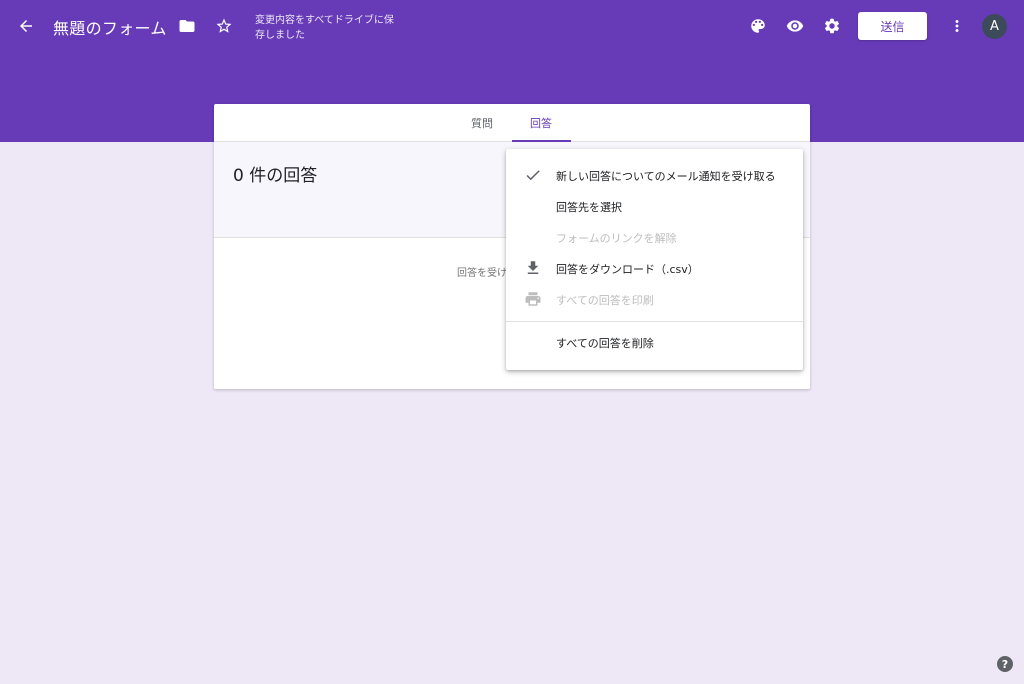  Describe the element at coordinates (758, 26) in the screenshot. I see `palette-icon` at that location.